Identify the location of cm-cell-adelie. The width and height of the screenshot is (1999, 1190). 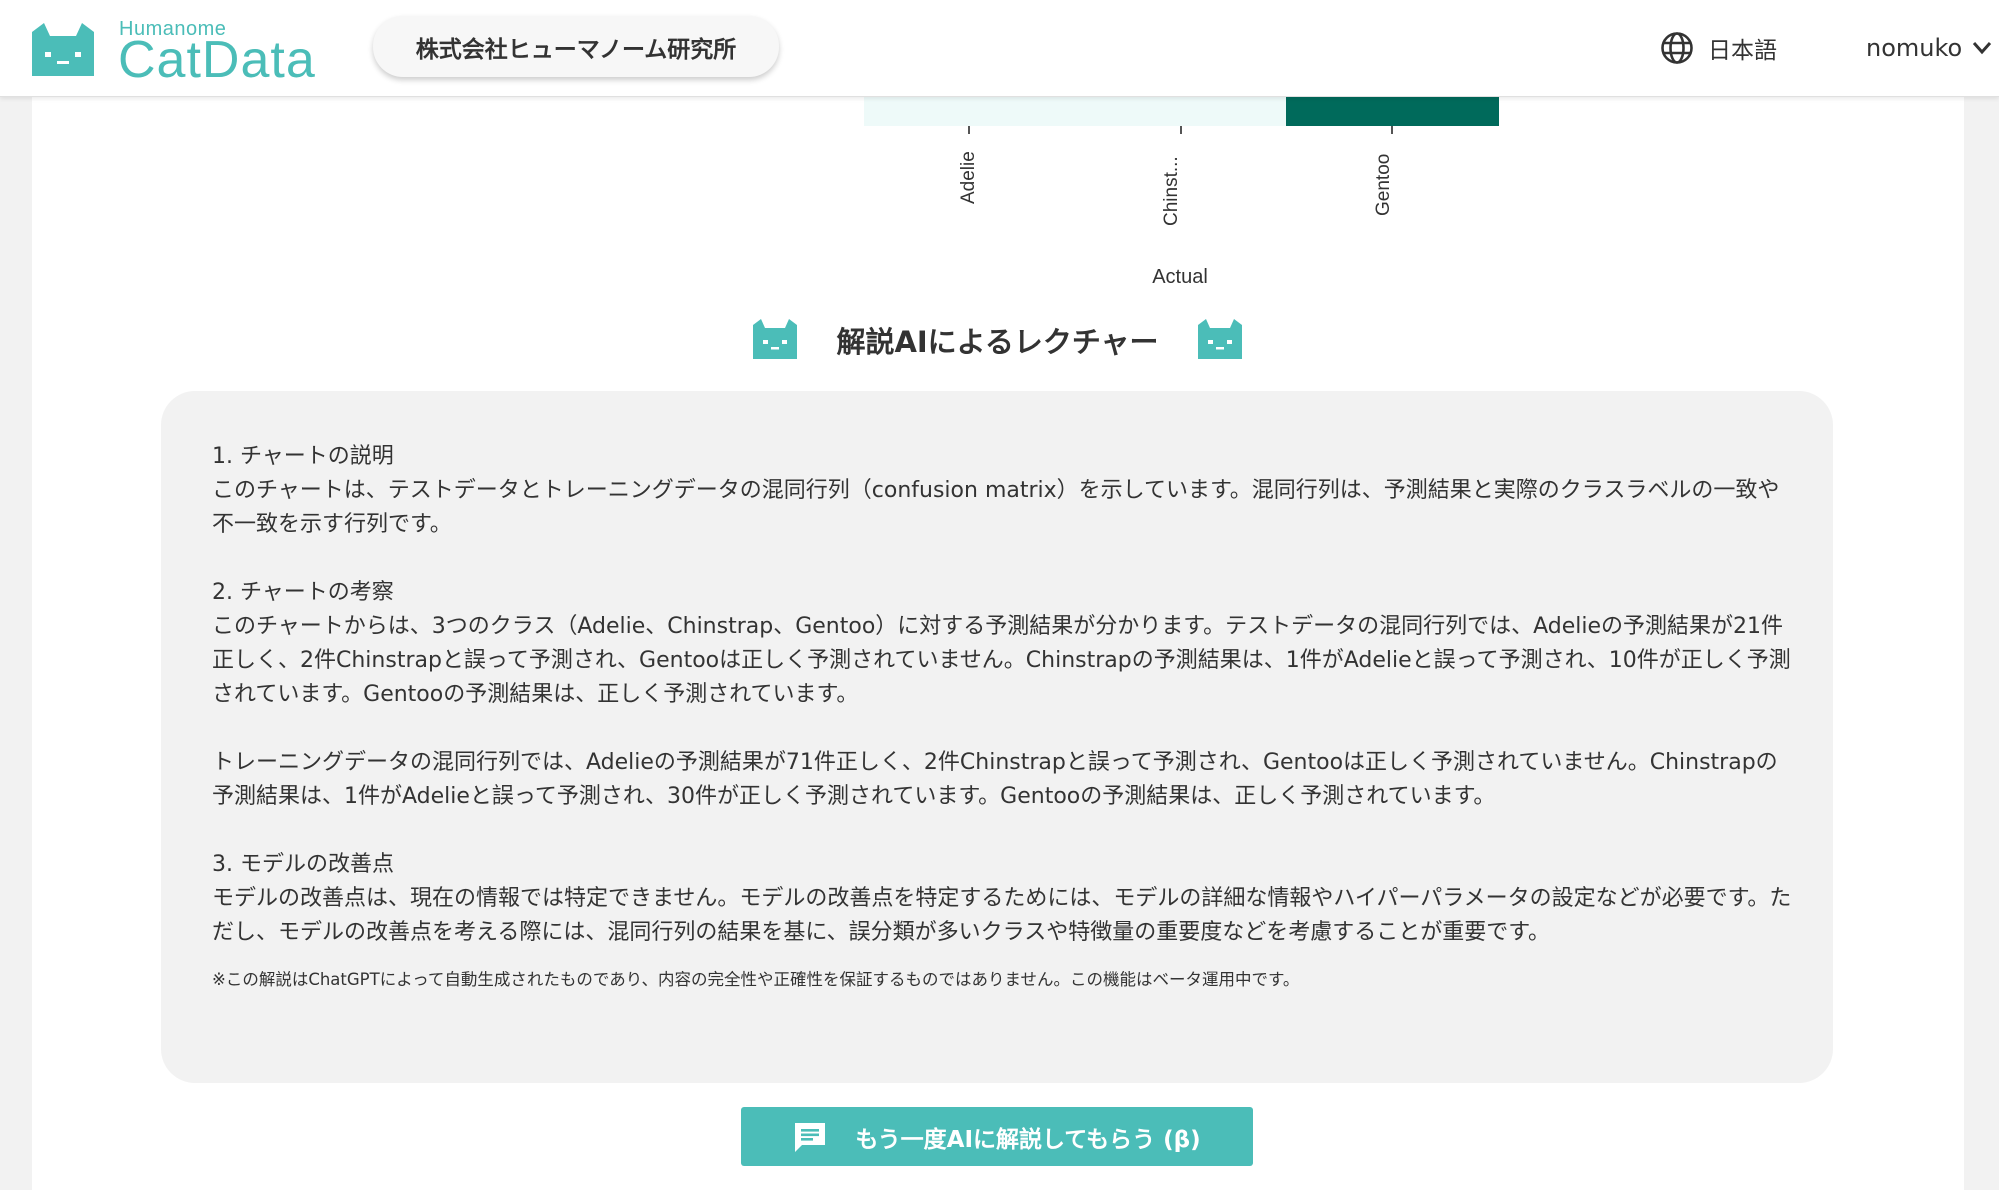
(970, 111).